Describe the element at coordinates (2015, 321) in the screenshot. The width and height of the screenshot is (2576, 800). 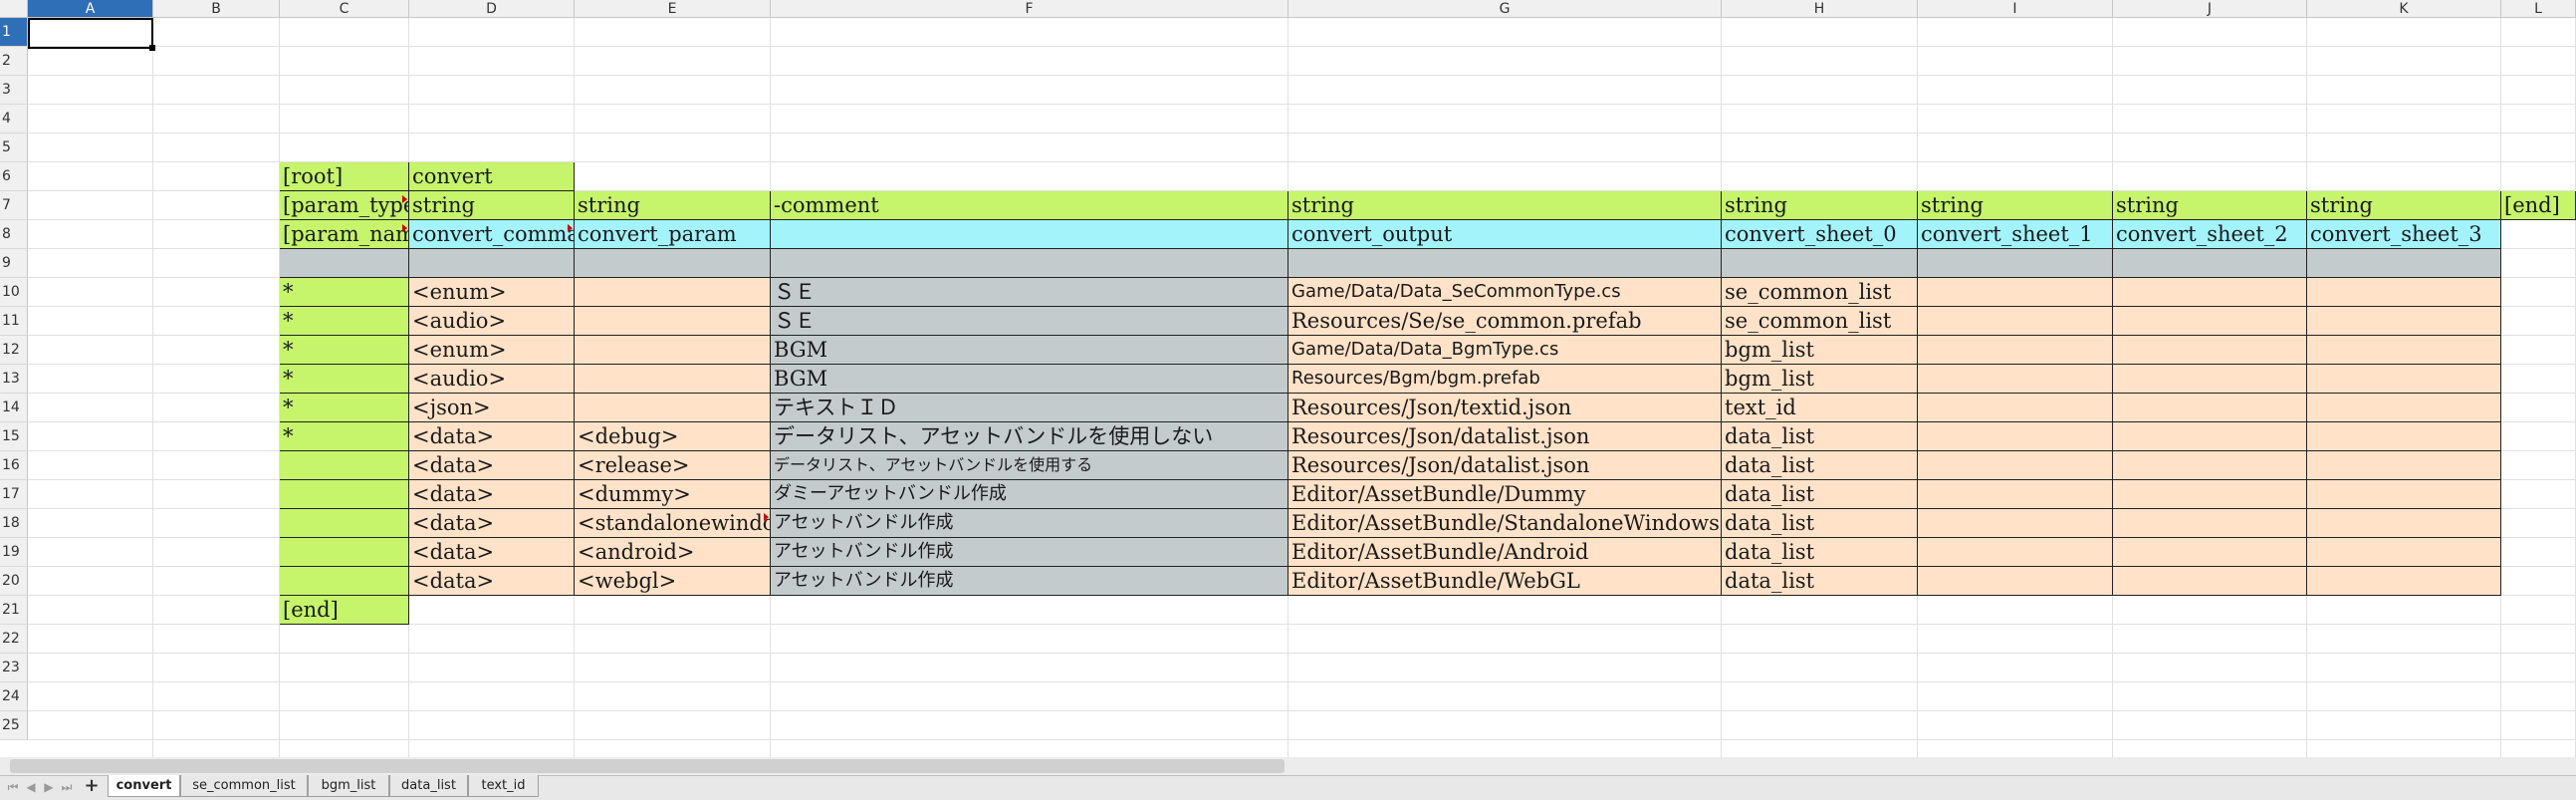
I see `cell-i11` at that location.